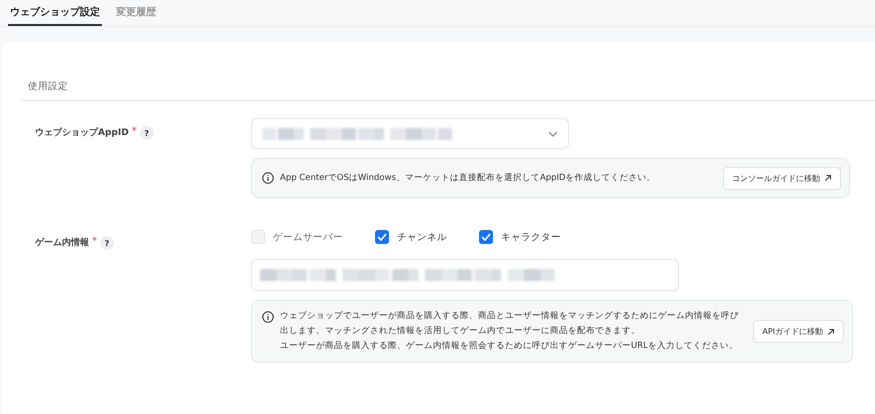 The height and width of the screenshot is (414, 875). What do you see at coordinates (531, 237) in the screenshot?
I see `checkbox-label: キャラクター` at bounding box center [531, 237].